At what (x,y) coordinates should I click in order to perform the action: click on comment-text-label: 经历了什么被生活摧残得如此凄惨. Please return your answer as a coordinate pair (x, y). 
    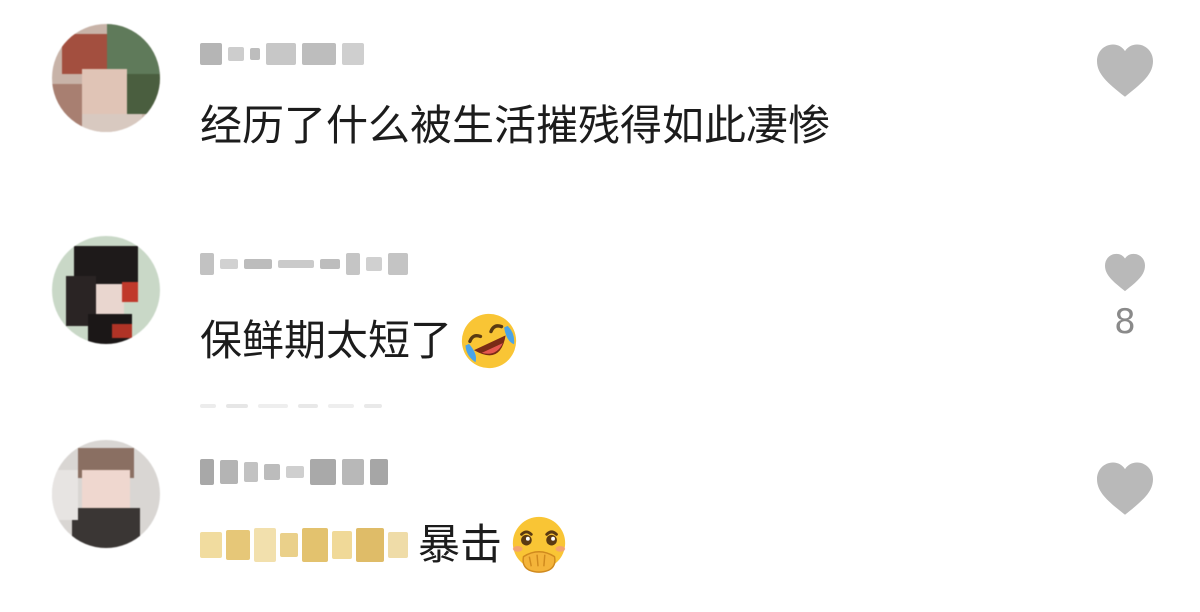
    Looking at the image, I should click on (515, 125).